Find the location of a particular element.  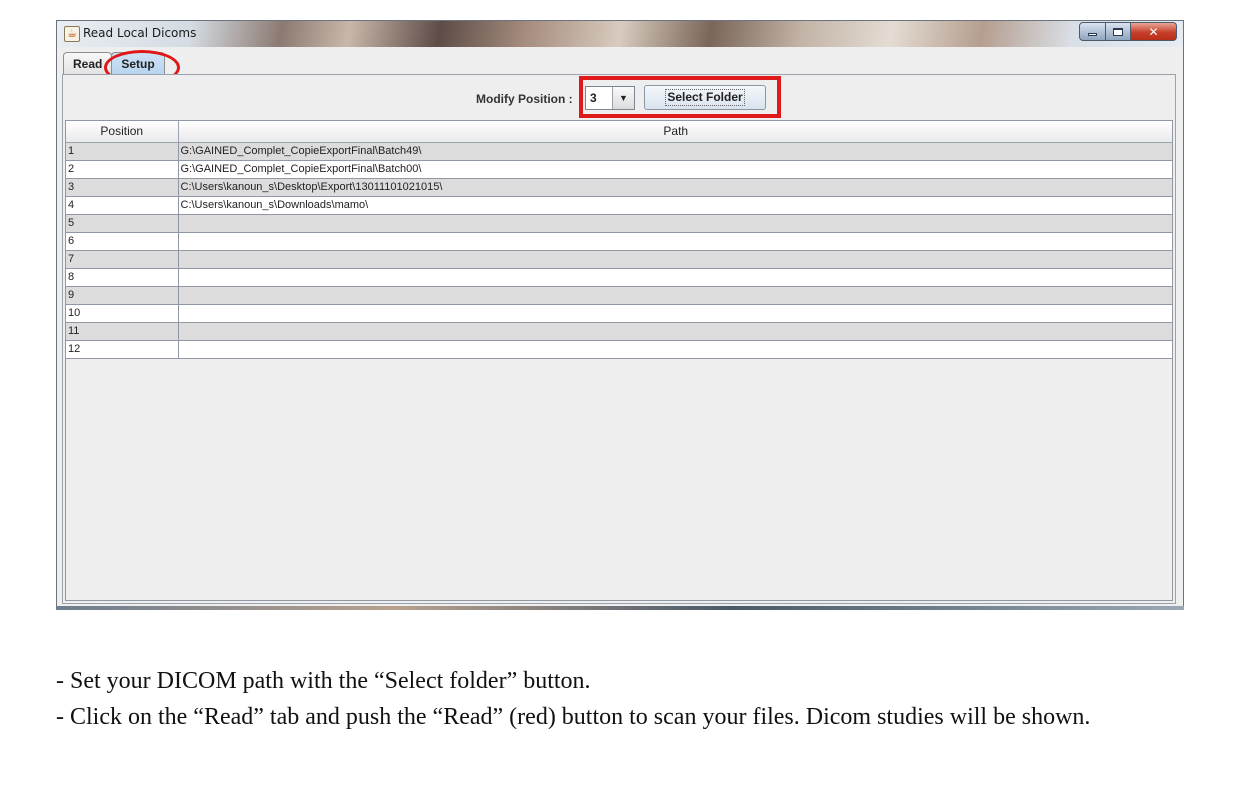

position-cell: 9 is located at coordinates (122, 295).